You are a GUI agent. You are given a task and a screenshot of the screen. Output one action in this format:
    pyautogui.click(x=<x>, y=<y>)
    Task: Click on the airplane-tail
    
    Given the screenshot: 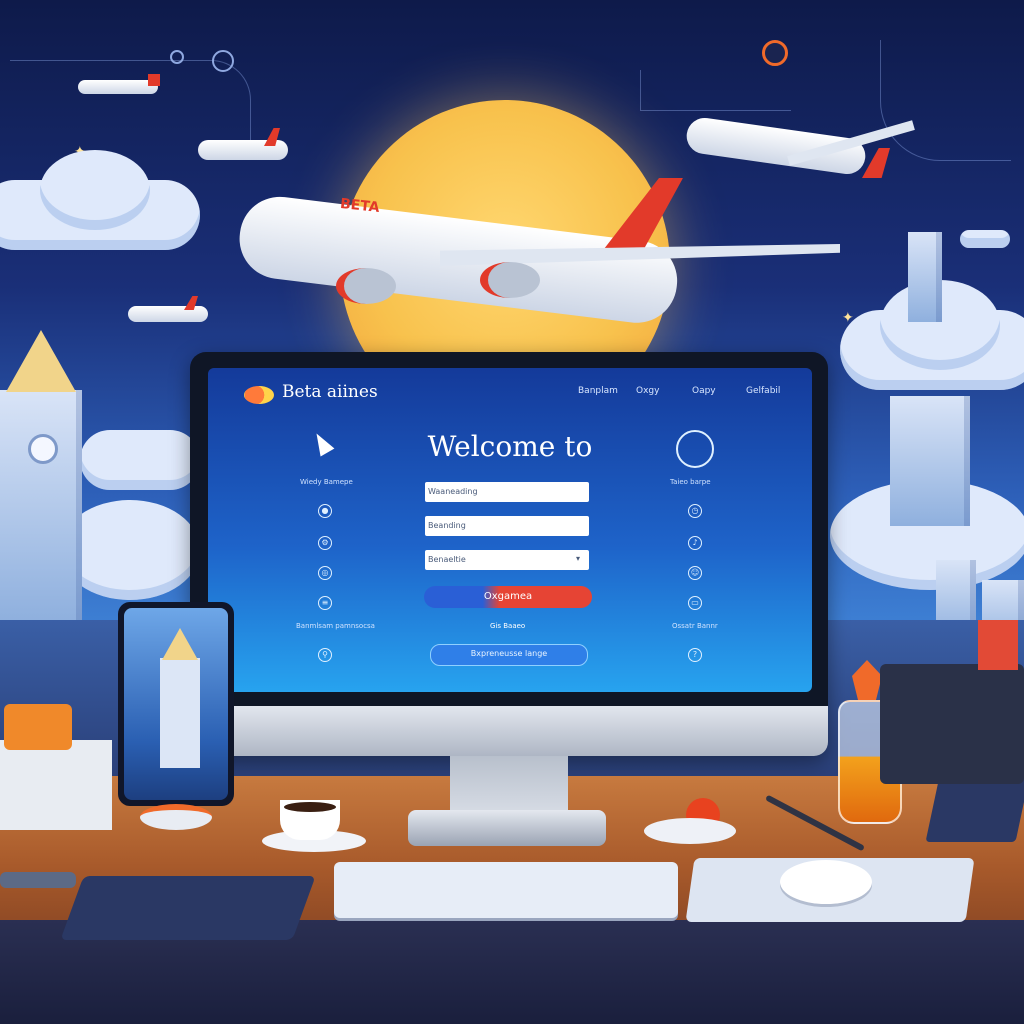 What is the action you would take?
    pyautogui.click(x=640, y=218)
    